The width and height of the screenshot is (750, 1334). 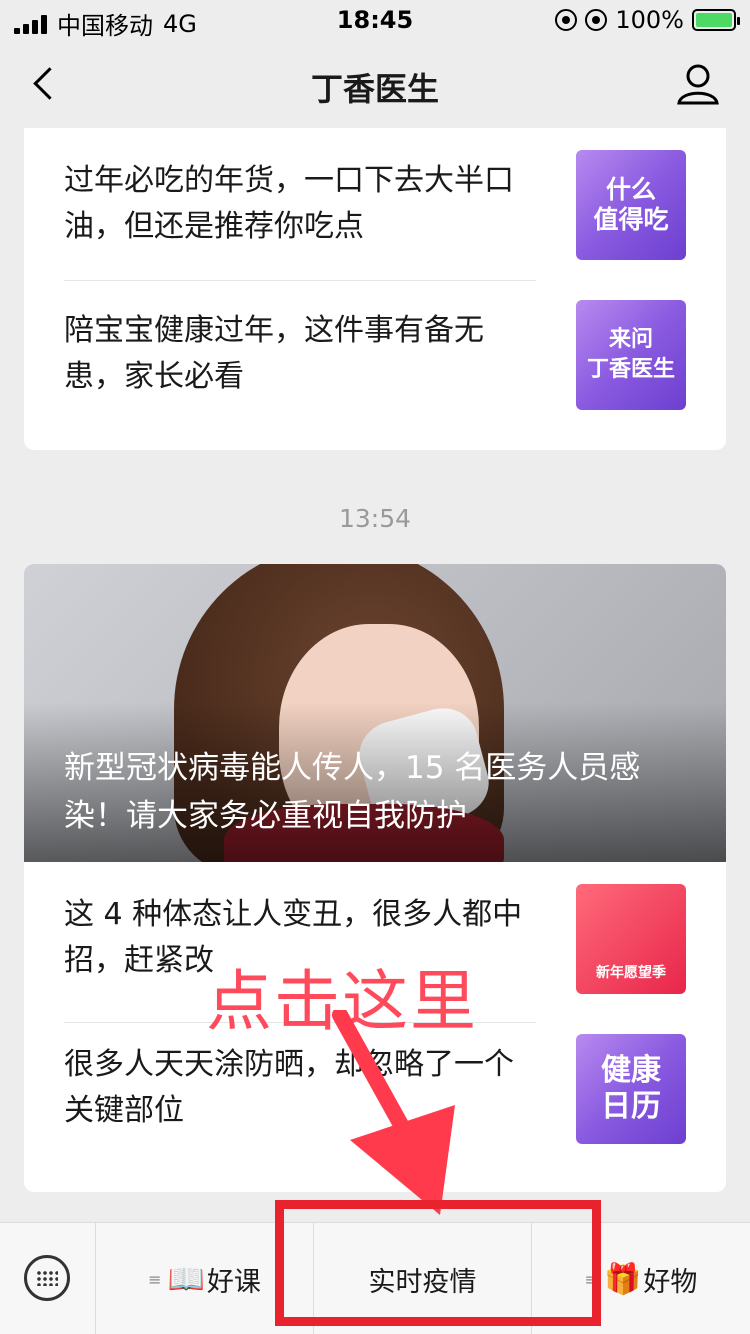 I want to click on article-item: 过年必吃的年货，一口下去大半口油，但还是推荐你吃点 什么 值得吃, so click(x=375, y=203).